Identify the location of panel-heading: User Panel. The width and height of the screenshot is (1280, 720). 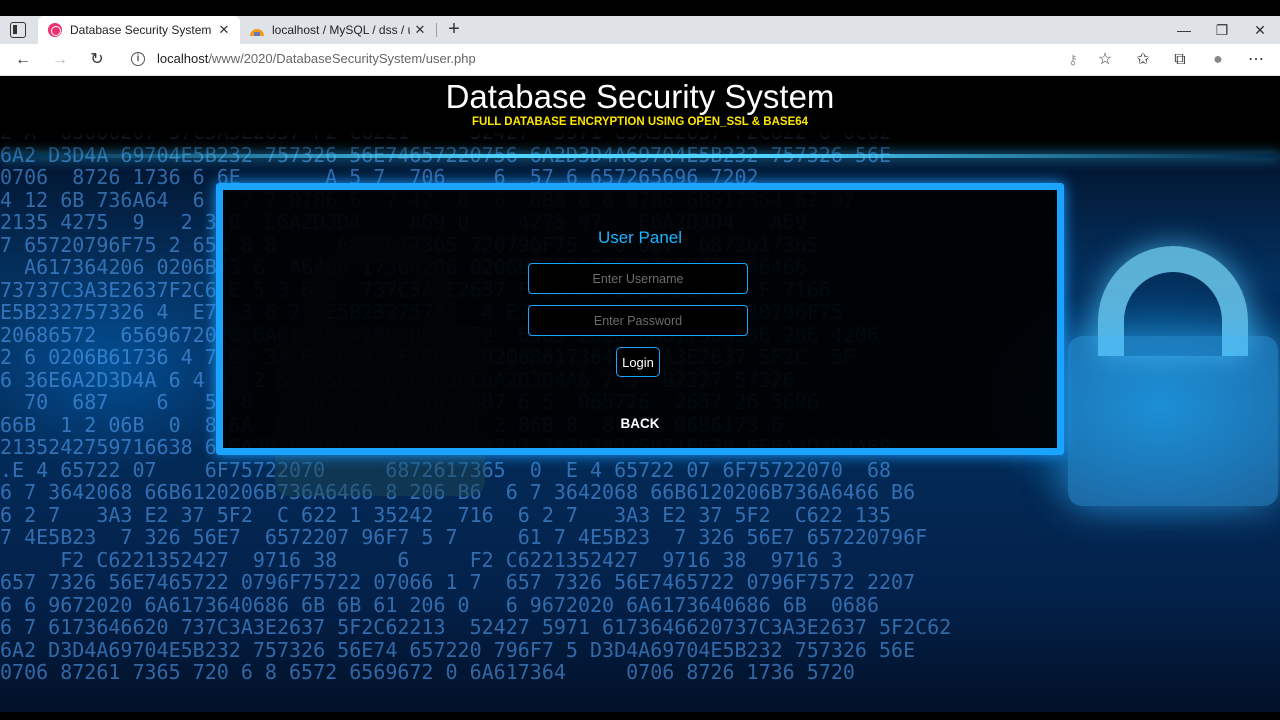
(640, 237).